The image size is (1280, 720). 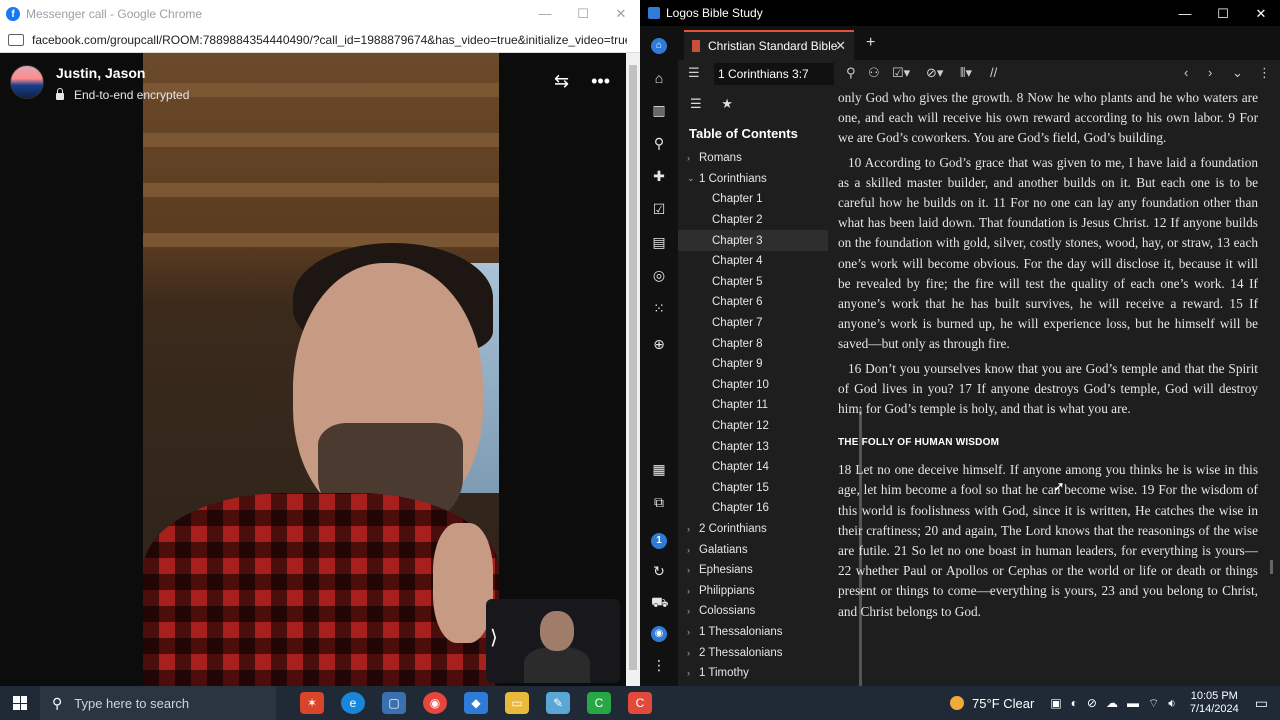 I want to click on notification-icon: ▭, so click(x=1261, y=703).